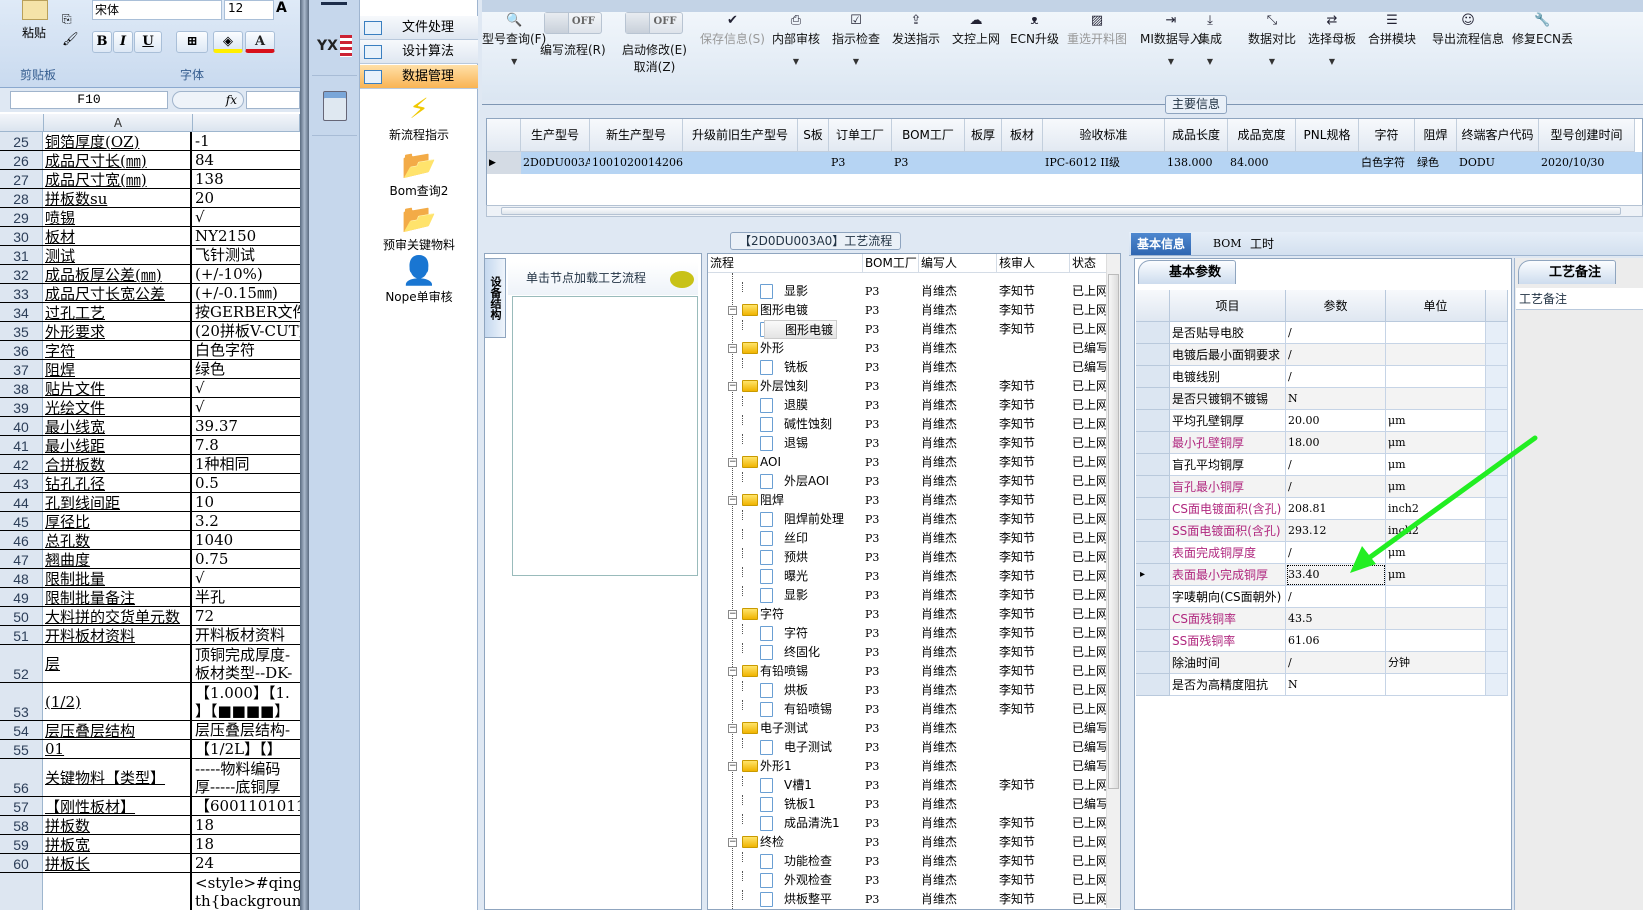 Image resolution: width=1643 pixels, height=910 pixels. I want to click on toolbar-button-16: 🔧 修复ECN丢, so click(1542, 29).